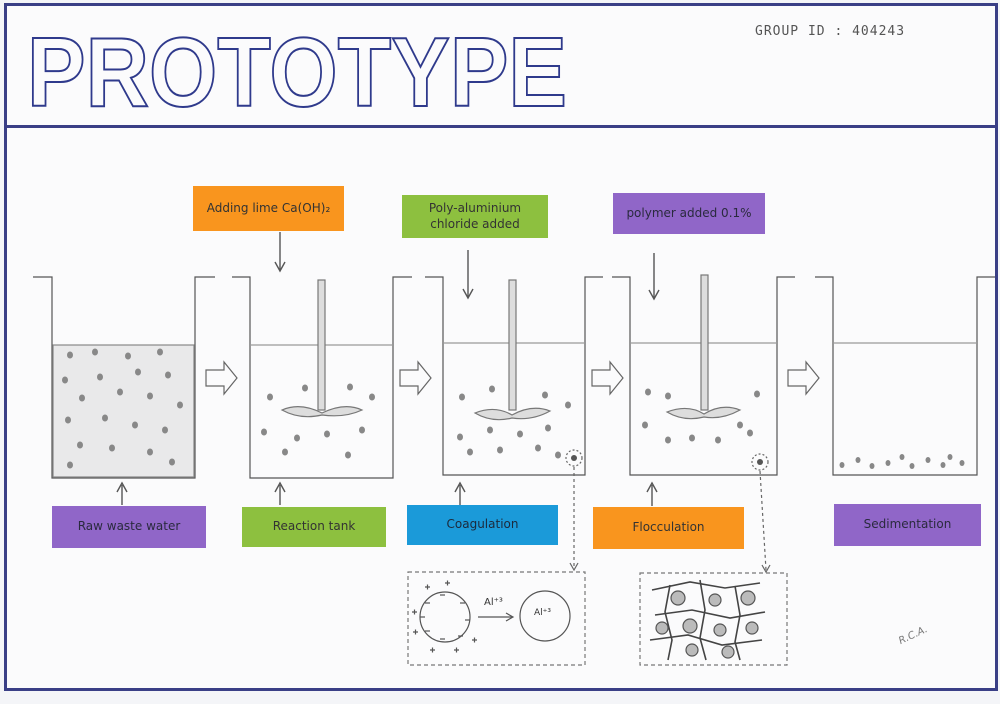 The width and height of the screenshot is (1000, 704). What do you see at coordinates (268, 208) in the screenshot?
I see `label-adding-lime: Adding lime Ca(OH)₂` at bounding box center [268, 208].